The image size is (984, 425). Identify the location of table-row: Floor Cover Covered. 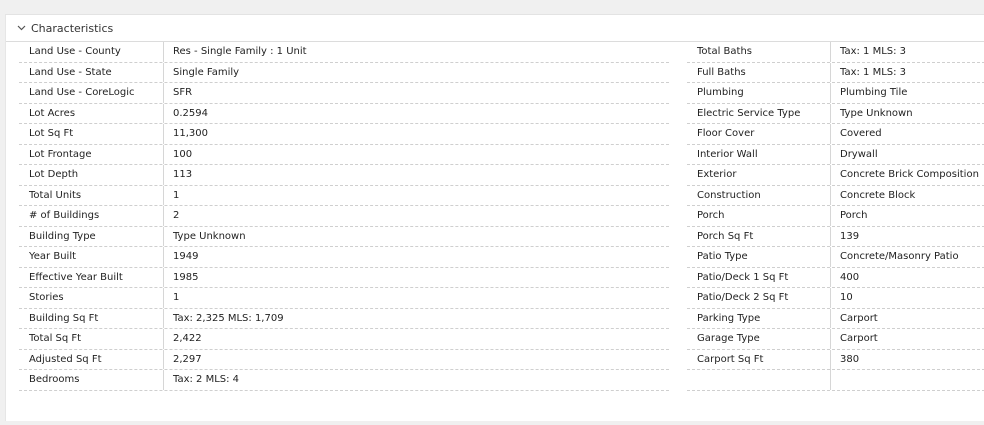
(835, 134).